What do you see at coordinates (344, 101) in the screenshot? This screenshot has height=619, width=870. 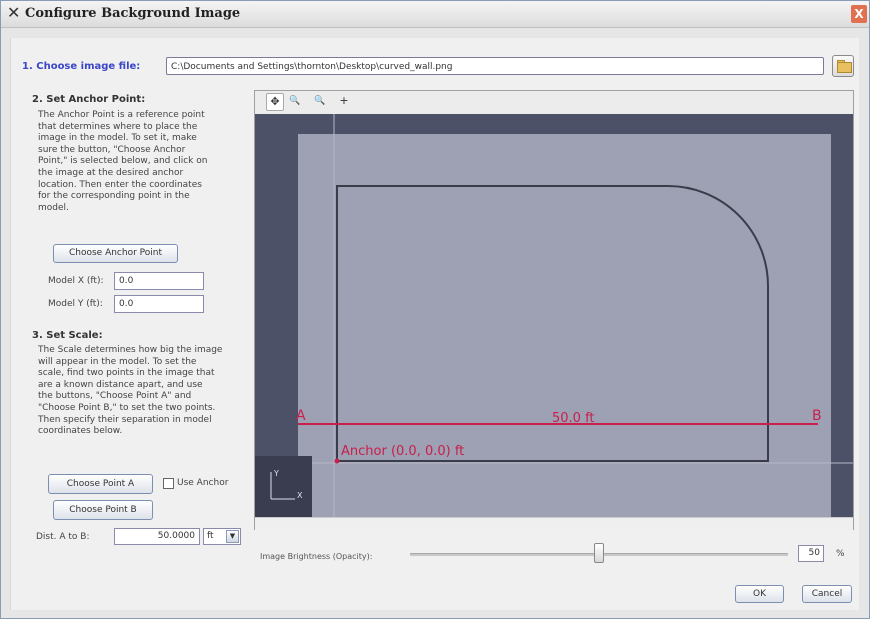 I see `crosshair-icon: +` at bounding box center [344, 101].